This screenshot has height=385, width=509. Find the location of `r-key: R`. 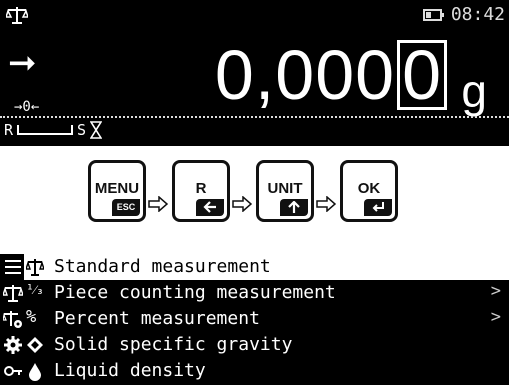

r-key: R is located at coordinates (201, 191).